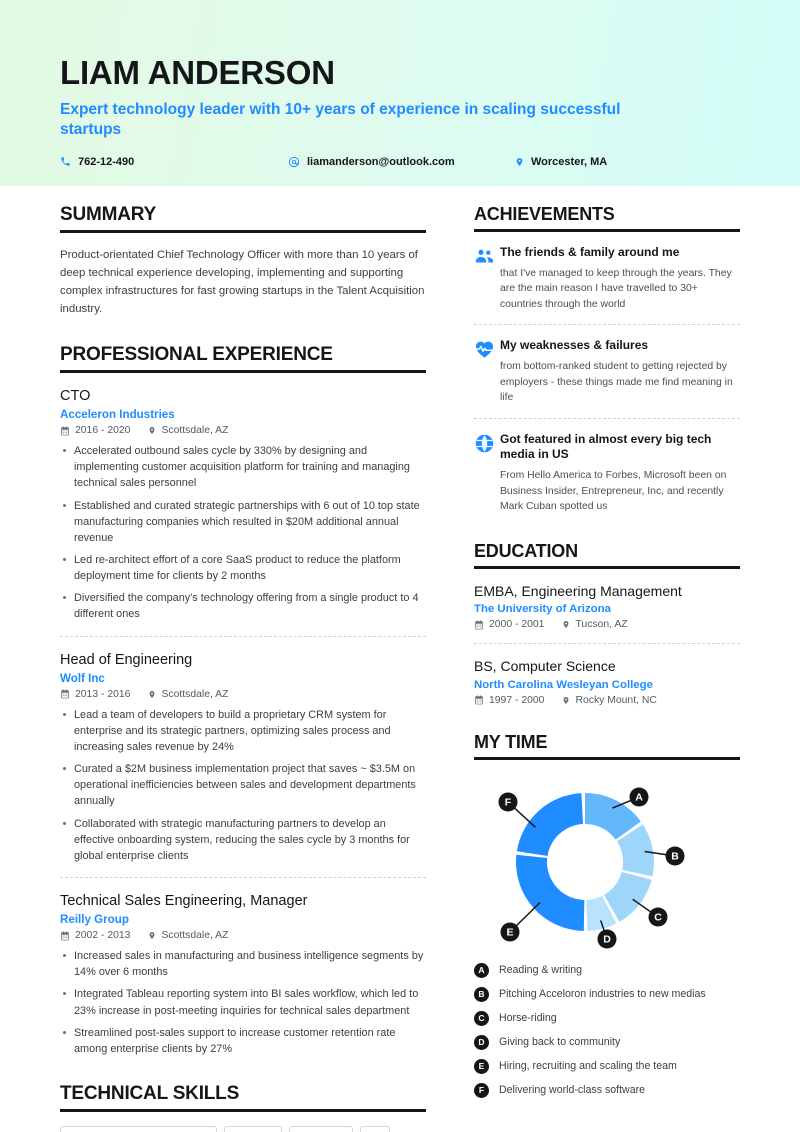  I want to click on education-location-text: Tucson, AZ, so click(601, 625).